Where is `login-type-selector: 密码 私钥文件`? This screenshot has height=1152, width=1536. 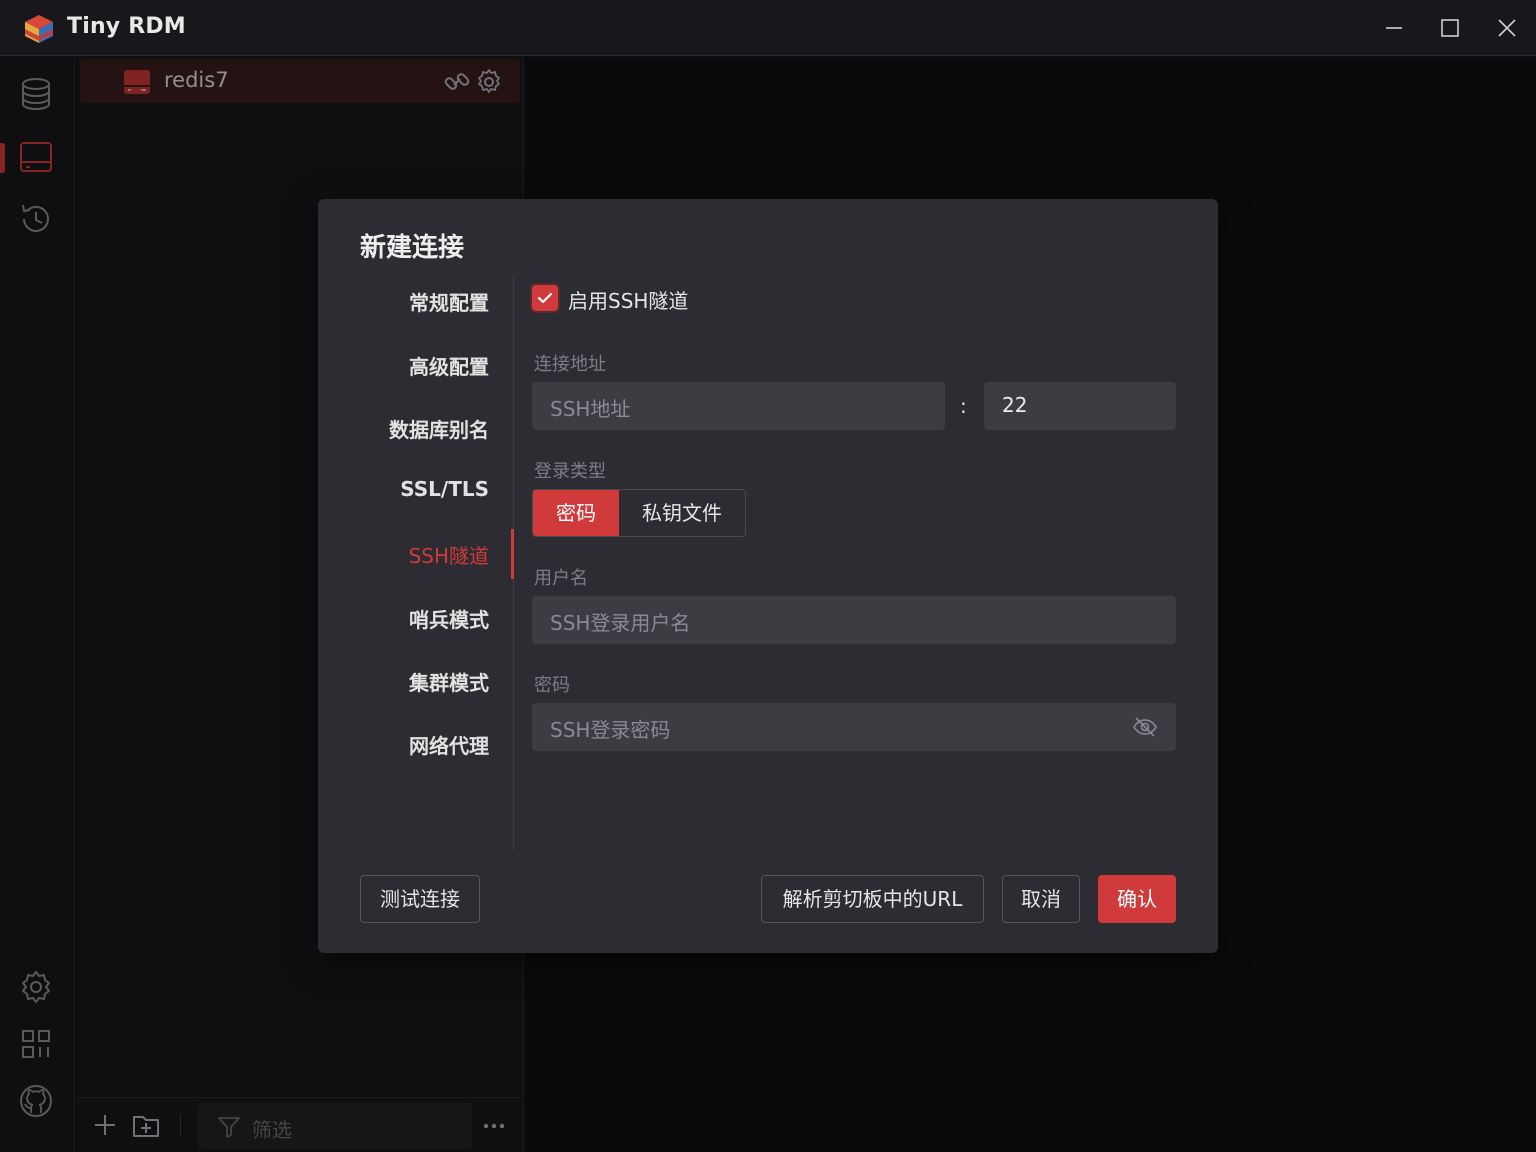 login-type-selector: 密码 私钥文件 is located at coordinates (639, 513).